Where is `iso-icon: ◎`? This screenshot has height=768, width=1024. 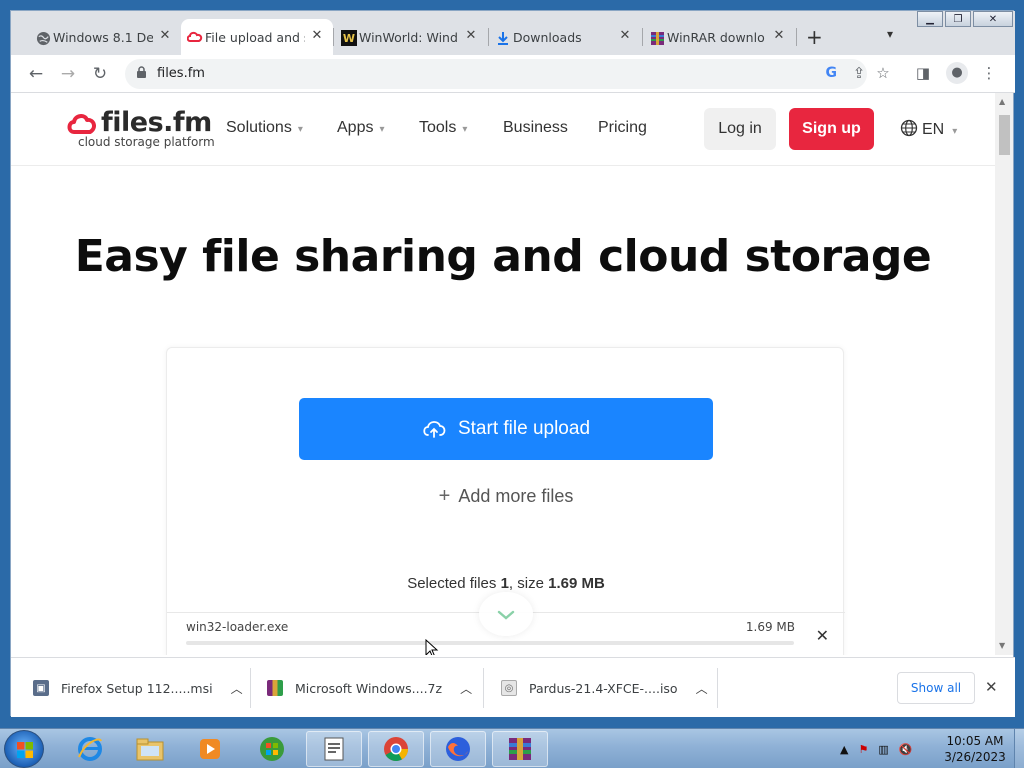
iso-icon: ◎ is located at coordinates (509, 688).